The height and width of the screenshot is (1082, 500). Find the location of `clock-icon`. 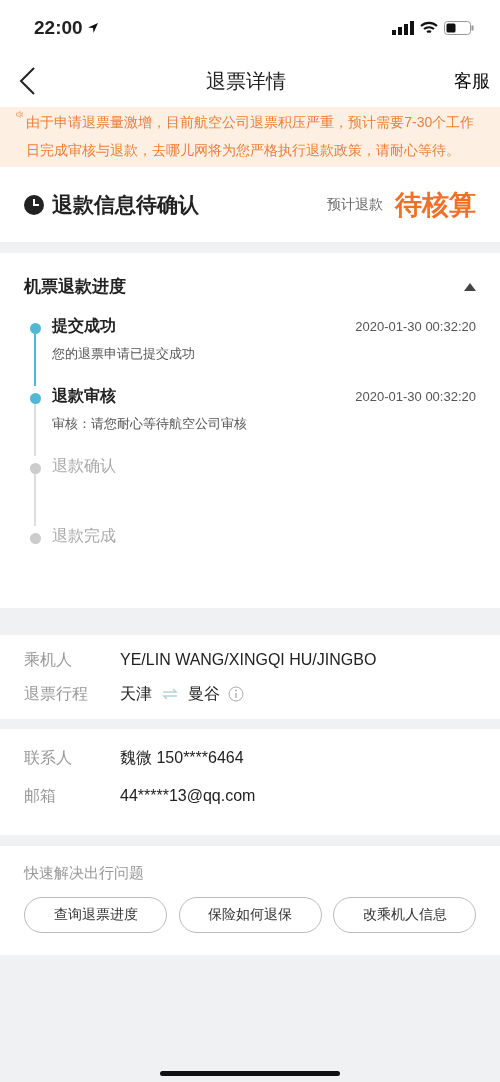

clock-icon is located at coordinates (34, 204).